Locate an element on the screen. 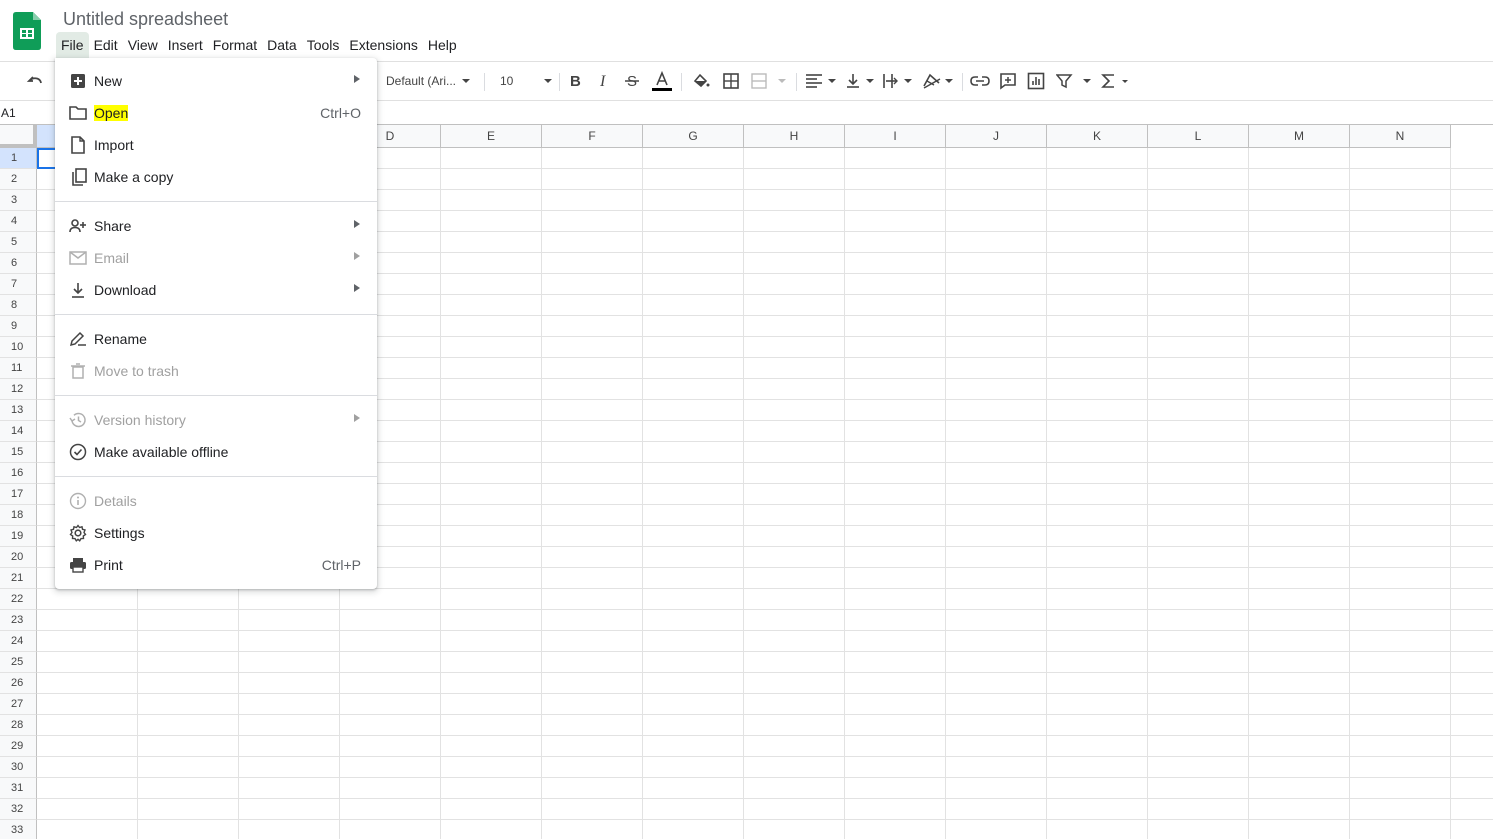 The height and width of the screenshot is (839, 1493). row-header: 24 is located at coordinates (18, 641).